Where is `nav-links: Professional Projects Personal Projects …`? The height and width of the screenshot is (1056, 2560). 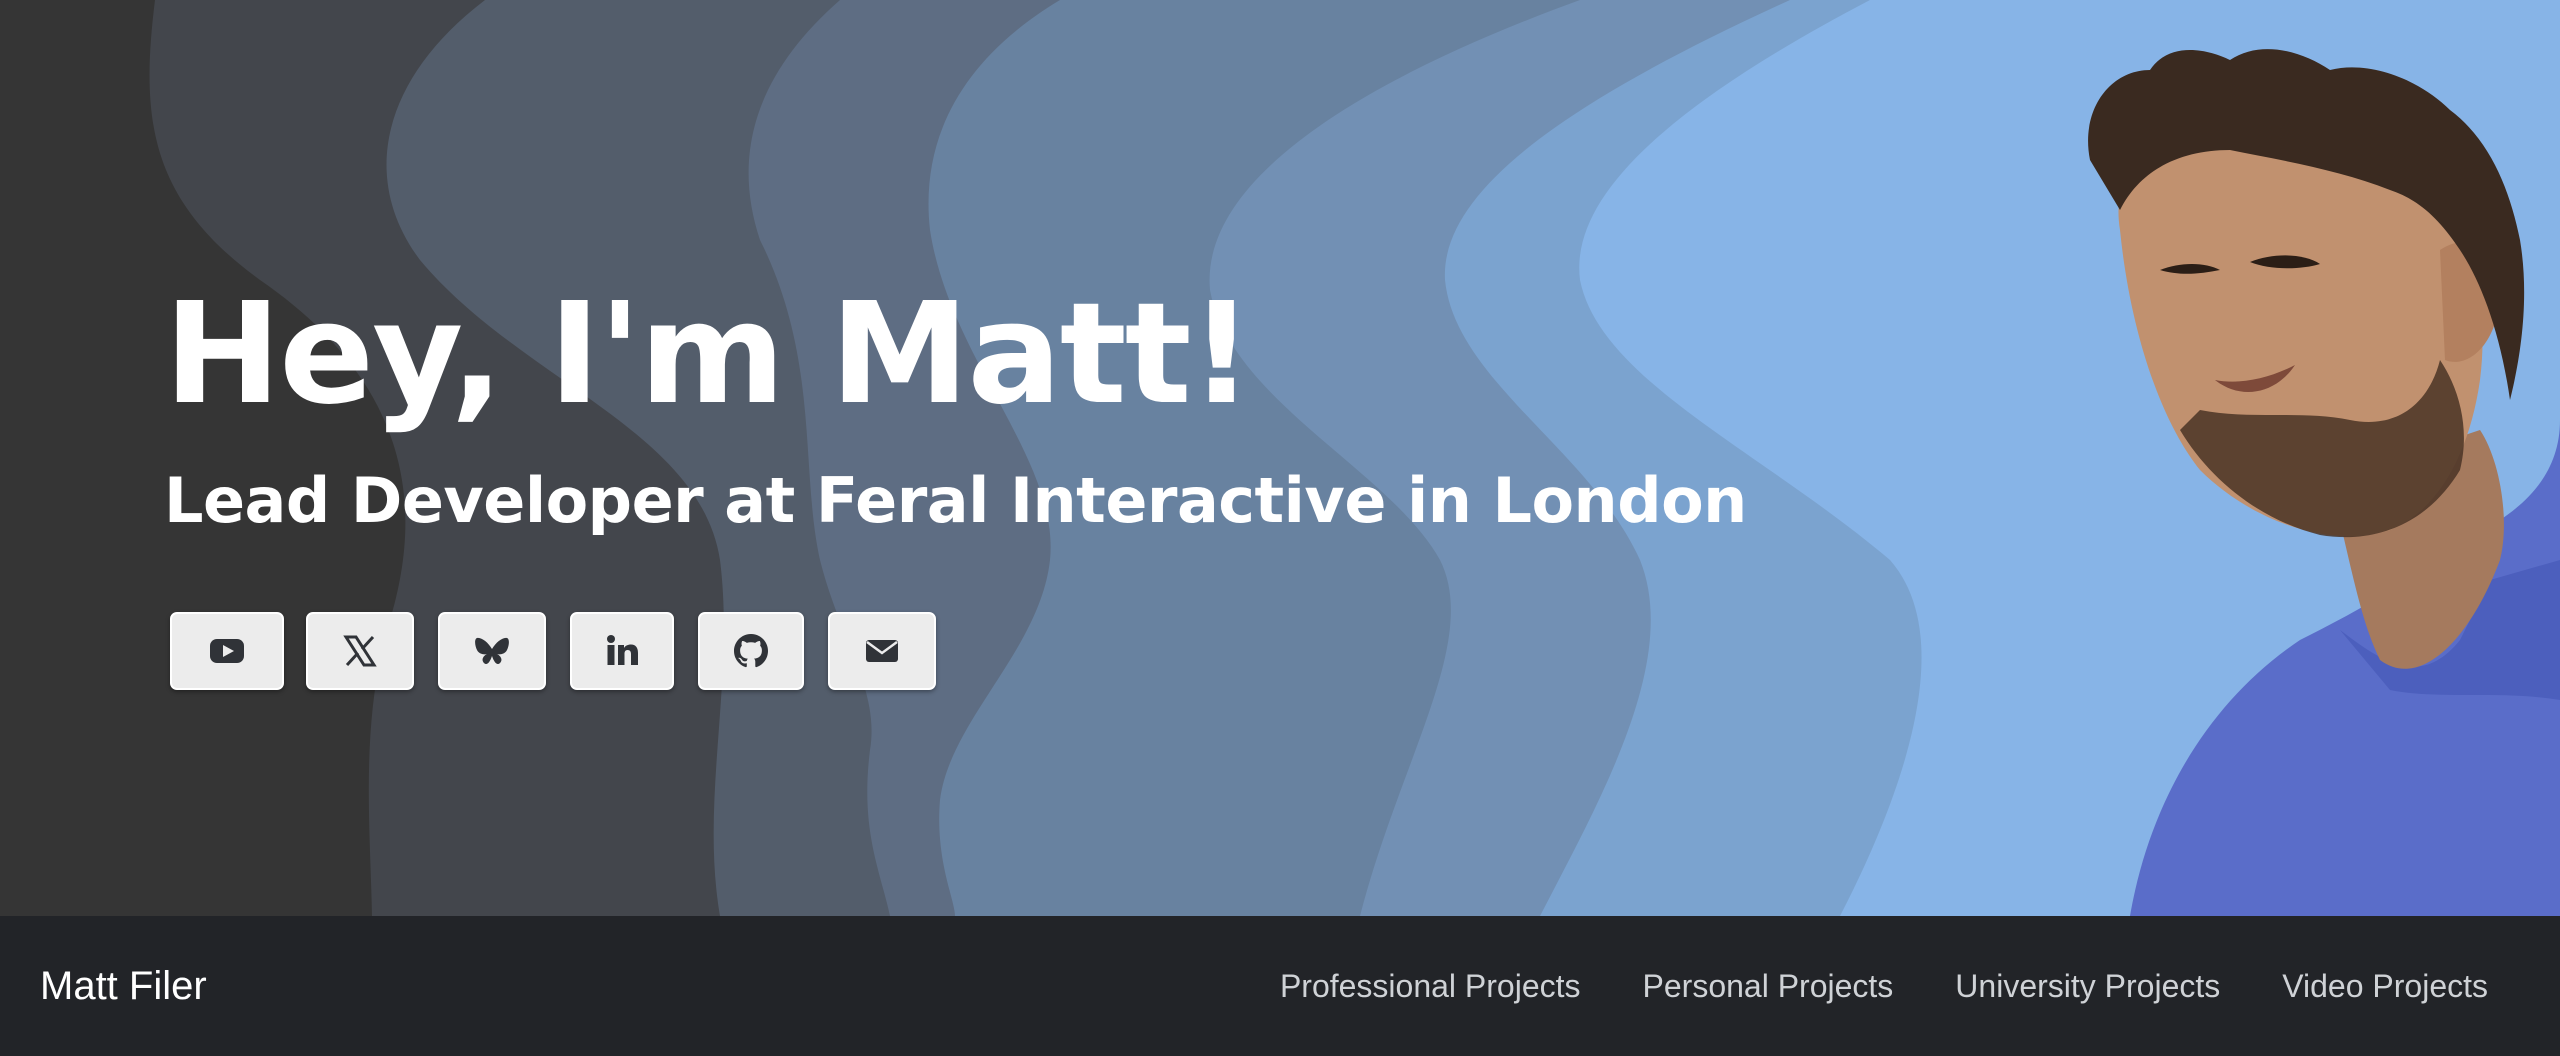
nav-links: Professional Projects Personal Projects … is located at coordinates (1884, 986).